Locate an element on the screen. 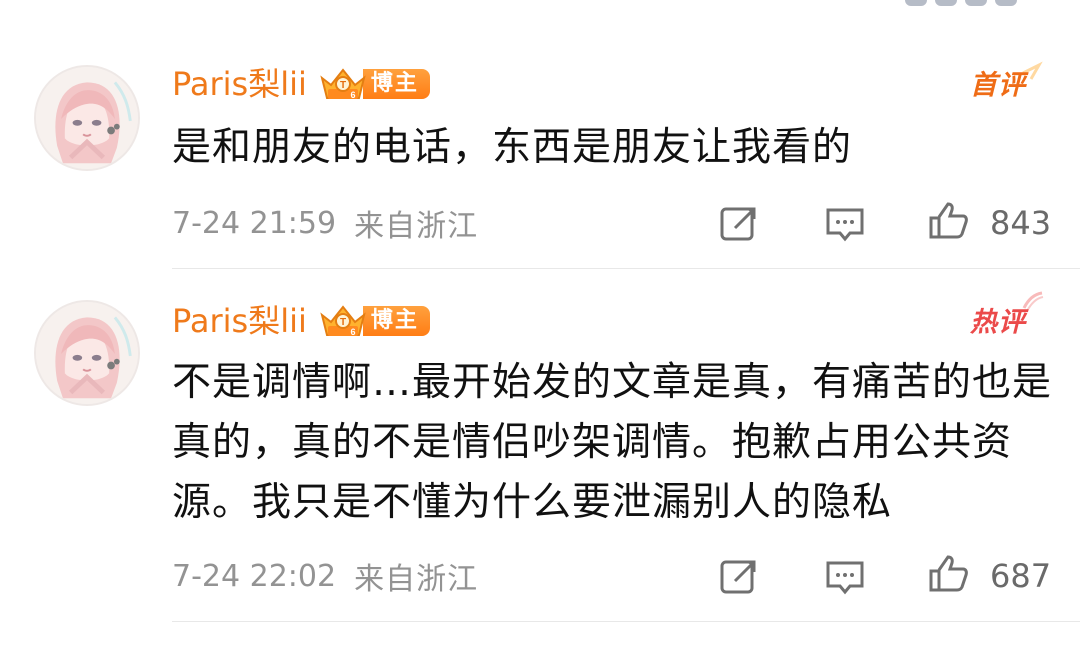 This screenshot has width=1080, height=667. first-comment-tag: 首评 is located at coordinates (998, 85).